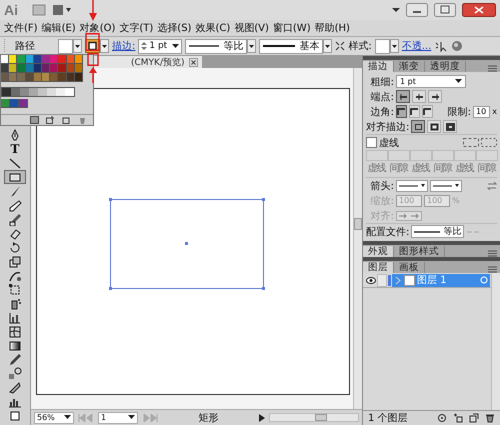 The image size is (500, 425). I want to click on menu-item: 文字(T), so click(136, 28).